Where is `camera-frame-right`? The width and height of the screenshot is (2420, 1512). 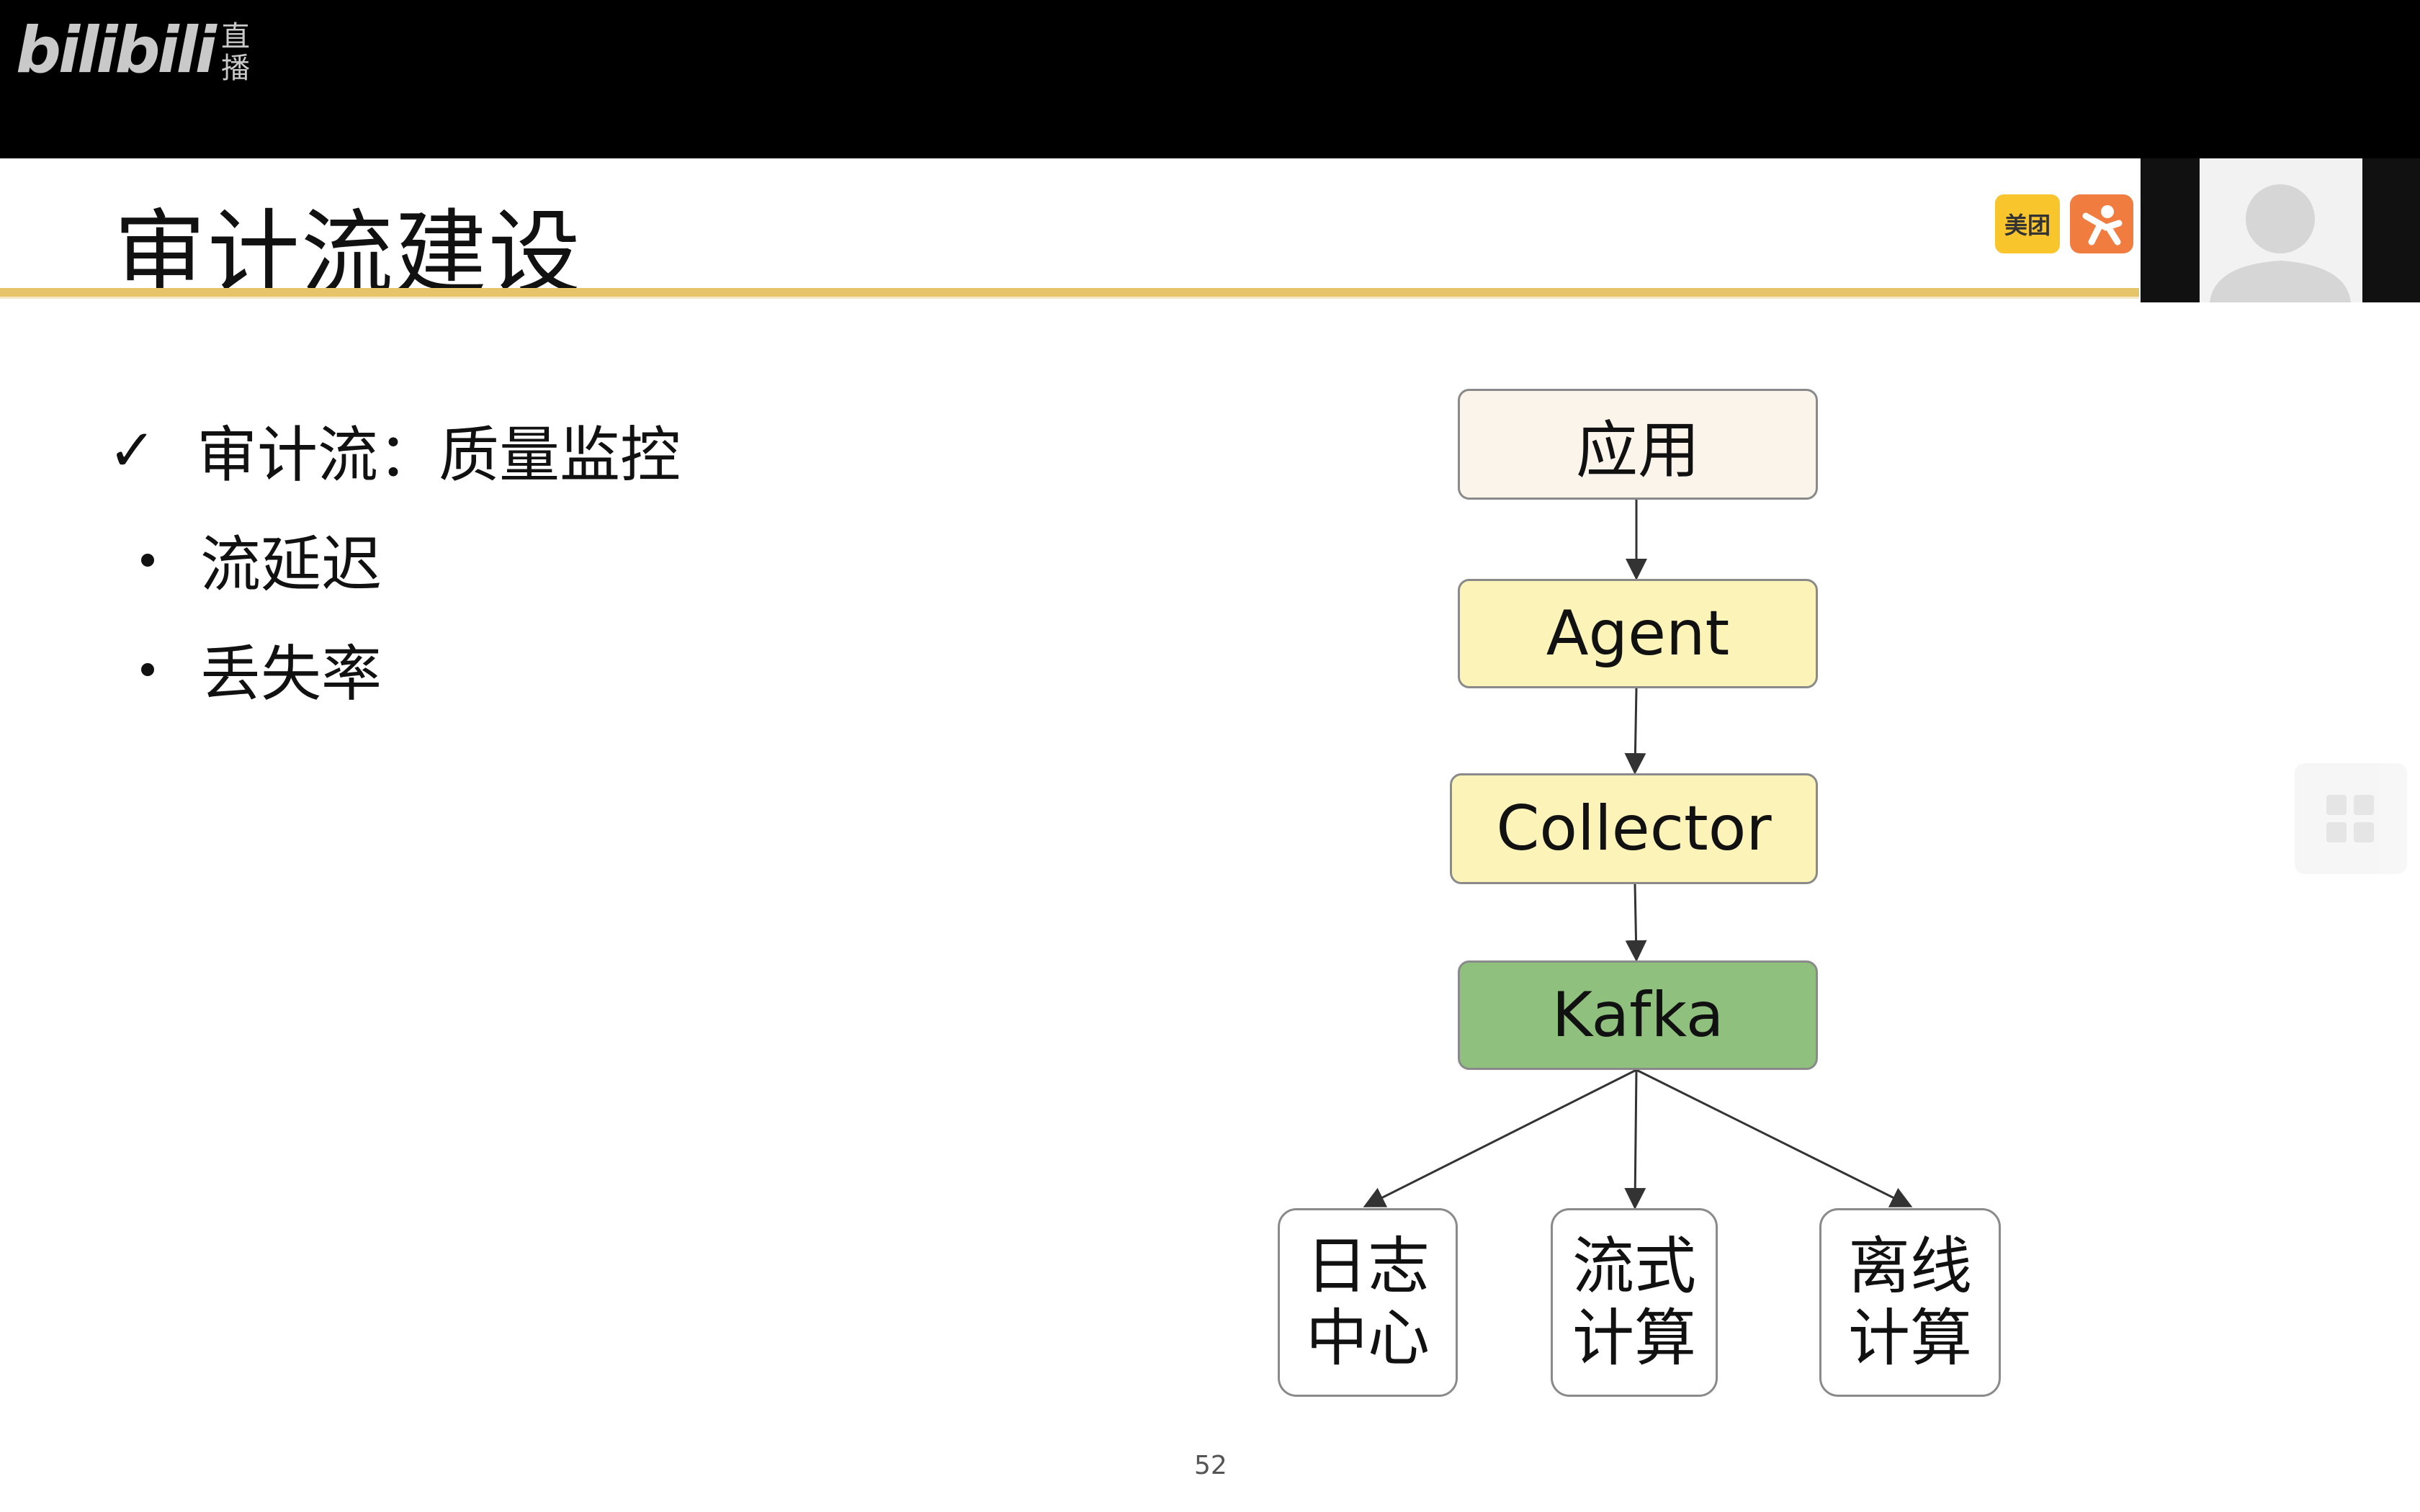 camera-frame-right is located at coordinates (2391, 230).